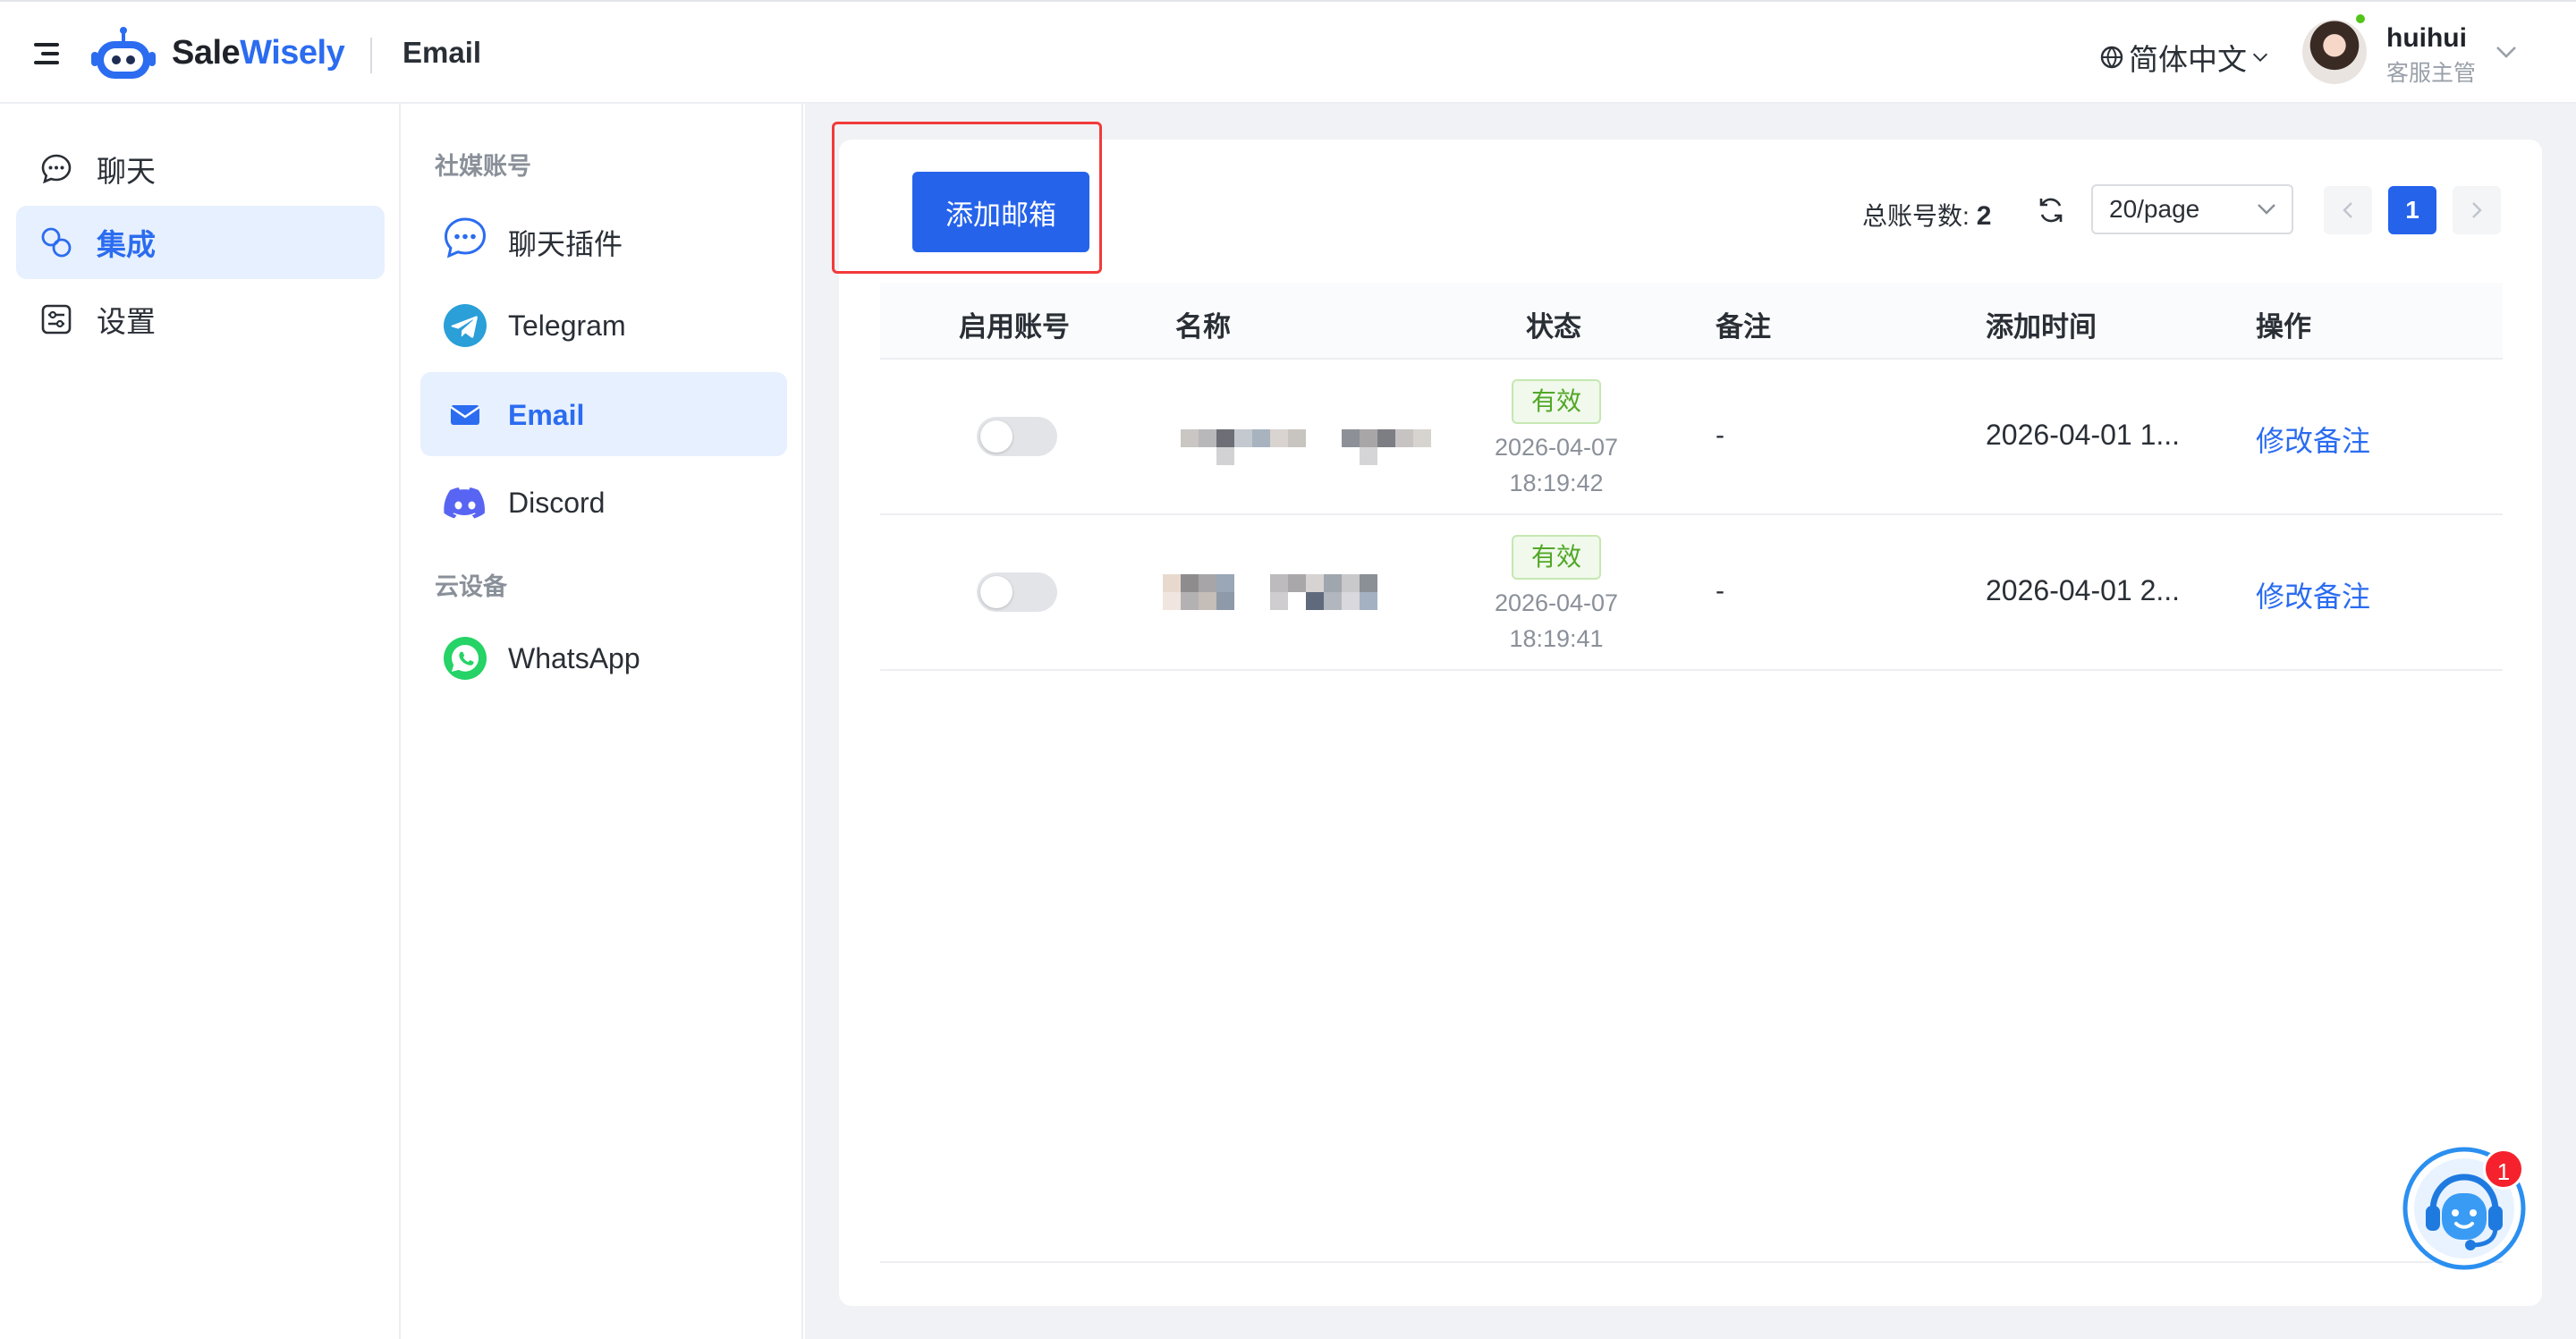  I want to click on discord-icon, so click(464, 503).